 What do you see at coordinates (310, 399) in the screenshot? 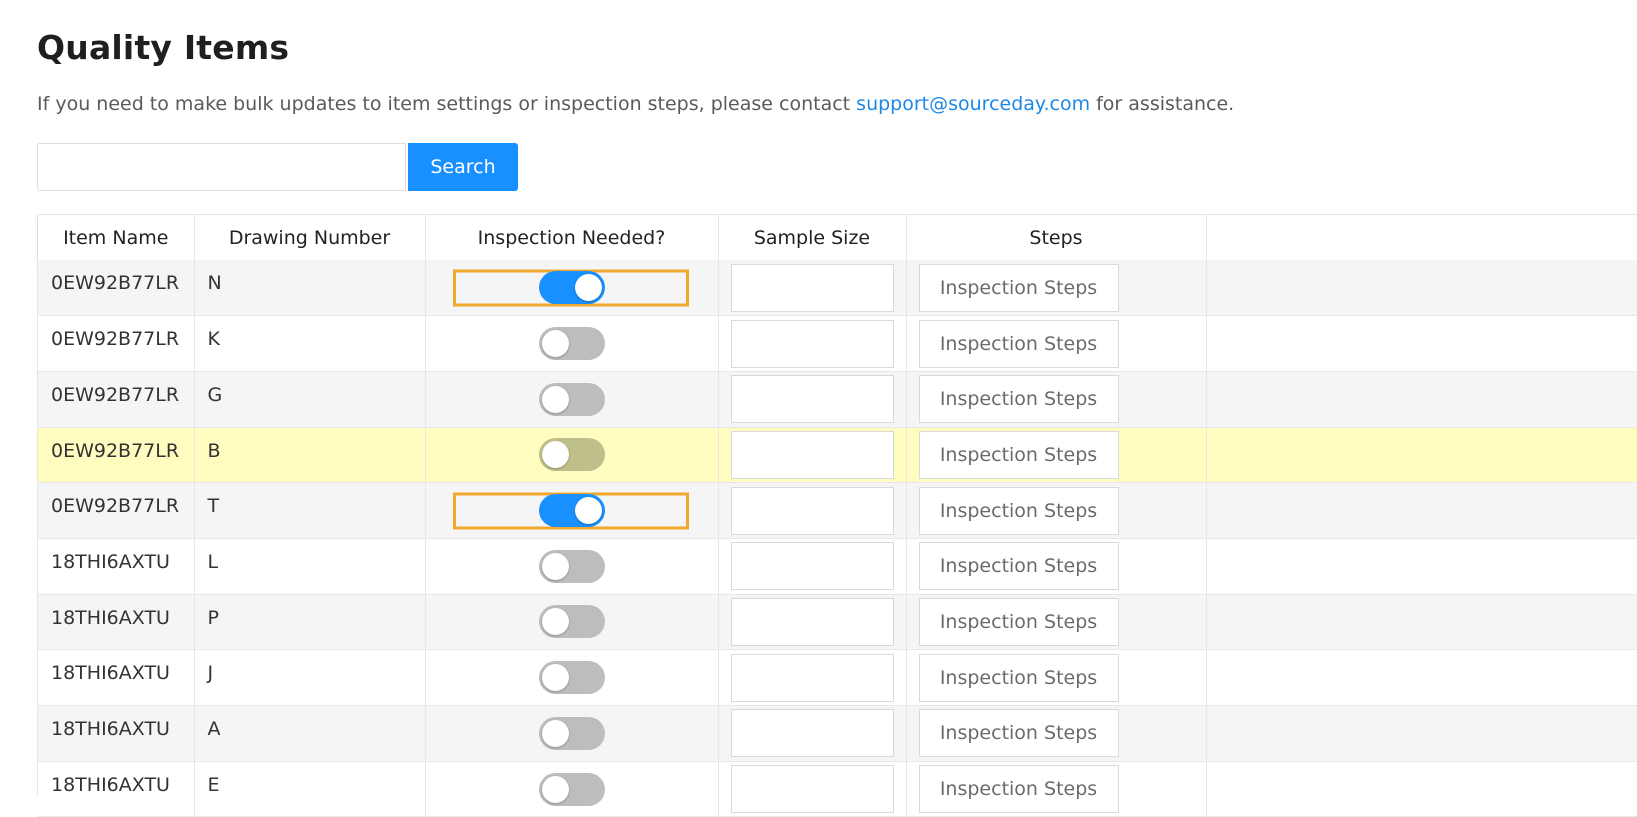
I see `drawing-number-cell: G` at bounding box center [310, 399].